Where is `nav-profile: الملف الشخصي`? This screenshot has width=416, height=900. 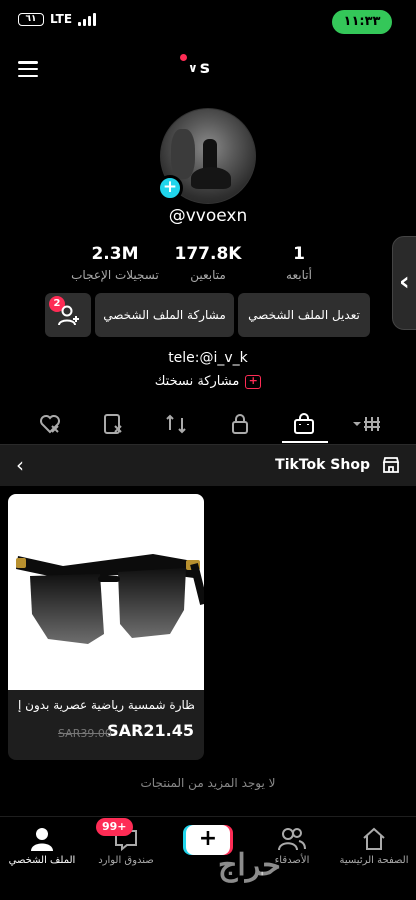 nav-profile: الملف الشخصي is located at coordinates (42, 844).